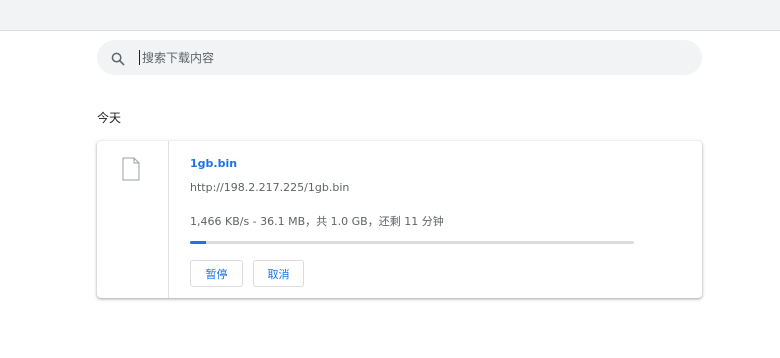  I want to click on file-icon-column, so click(133, 219).